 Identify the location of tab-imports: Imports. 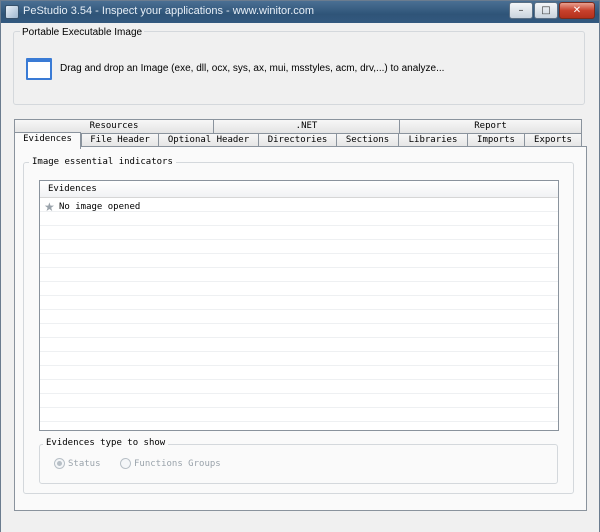
(496, 140).